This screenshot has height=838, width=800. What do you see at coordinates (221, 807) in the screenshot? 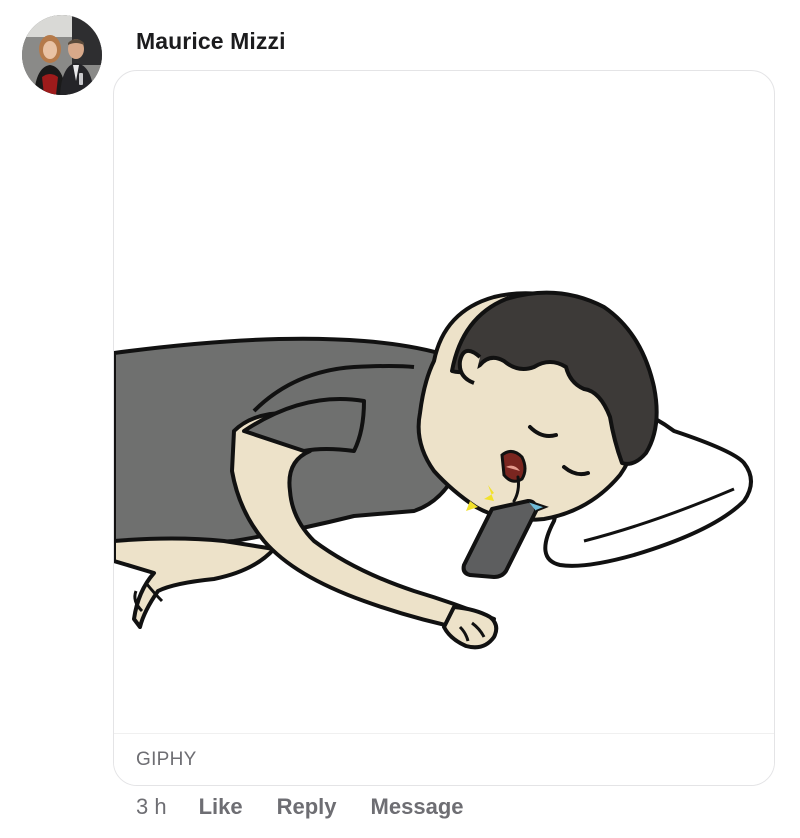
I see `like-button: Like` at bounding box center [221, 807].